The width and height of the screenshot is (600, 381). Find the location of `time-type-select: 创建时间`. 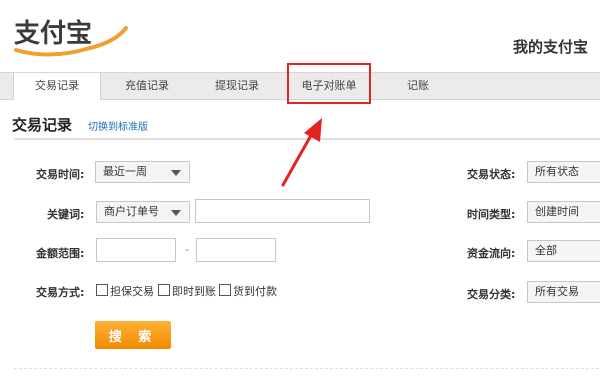

time-type-select: 创建时间 is located at coordinates (563, 212).